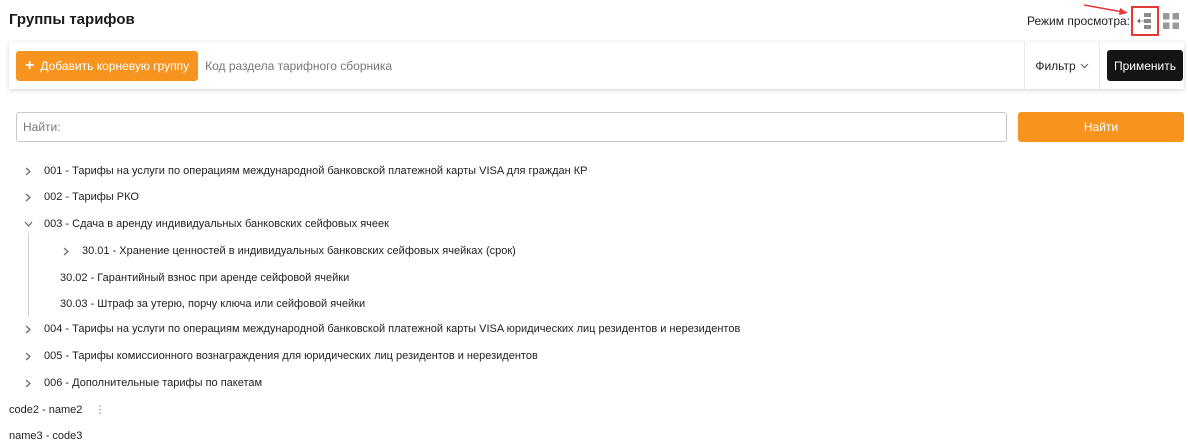 The image size is (1188, 441). What do you see at coordinates (72, 19) in the screenshot?
I see `page-title: Группы тарифов` at bounding box center [72, 19].